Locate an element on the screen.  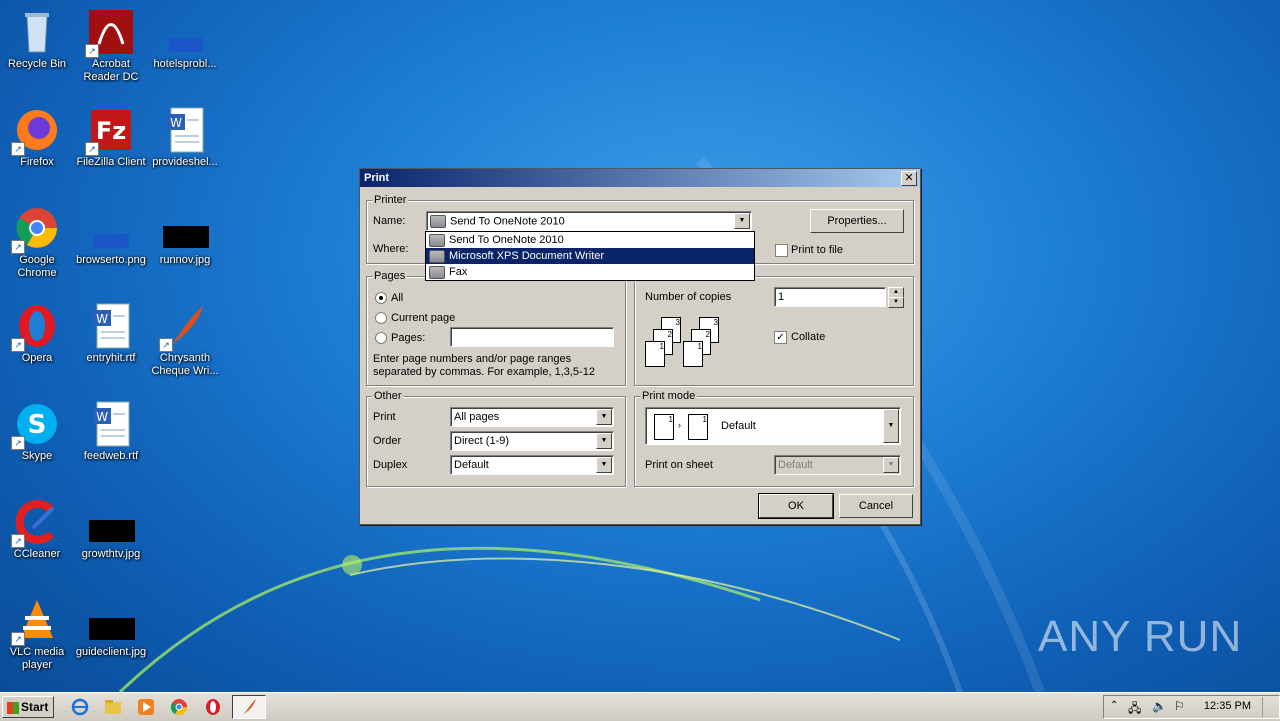
print-label: Print is located at coordinates (384, 417).